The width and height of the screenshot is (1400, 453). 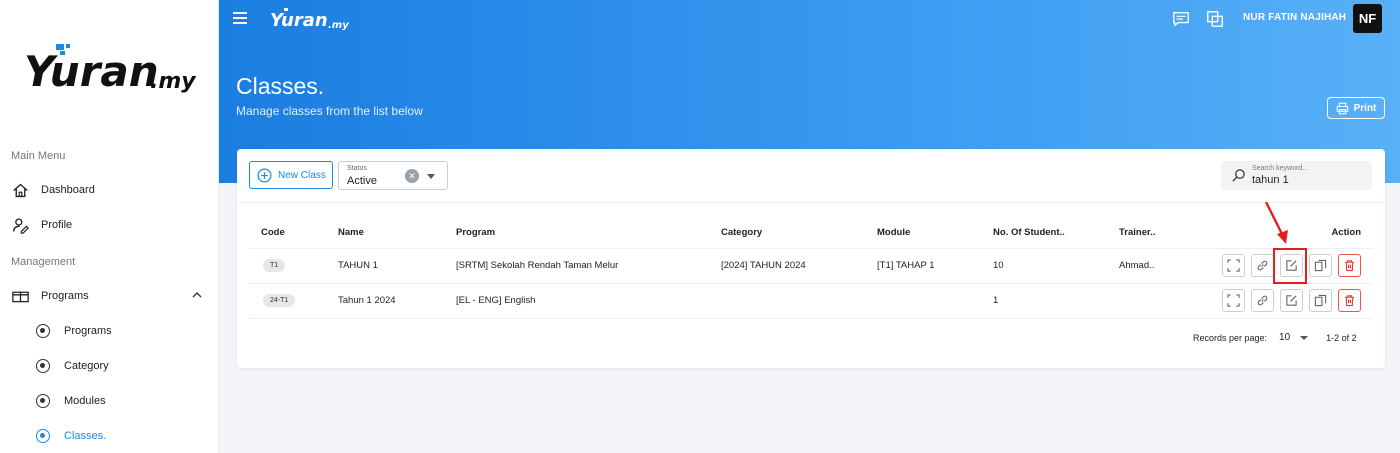 What do you see at coordinates (274, 265) in the screenshot?
I see `code-chip: T1` at bounding box center [274, 265].